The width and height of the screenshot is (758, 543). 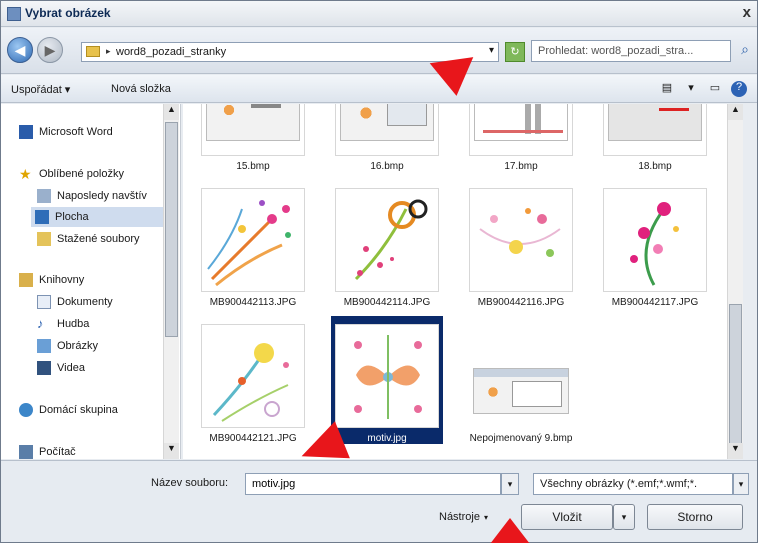 I want to click on file-item: MB900442116.JPG, so click(x=521, y=248).